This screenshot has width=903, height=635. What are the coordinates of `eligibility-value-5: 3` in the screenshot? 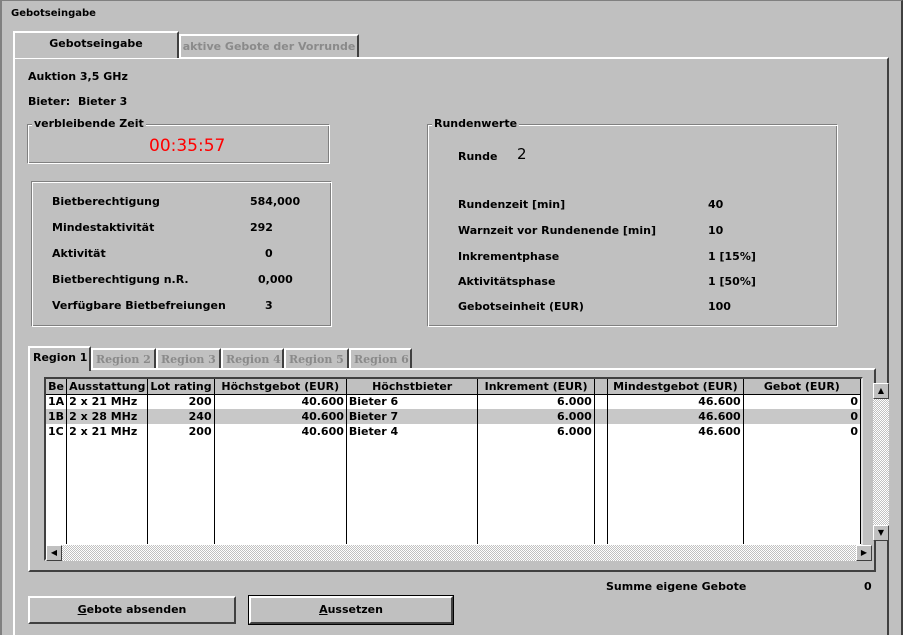 It's located at (269, 305).